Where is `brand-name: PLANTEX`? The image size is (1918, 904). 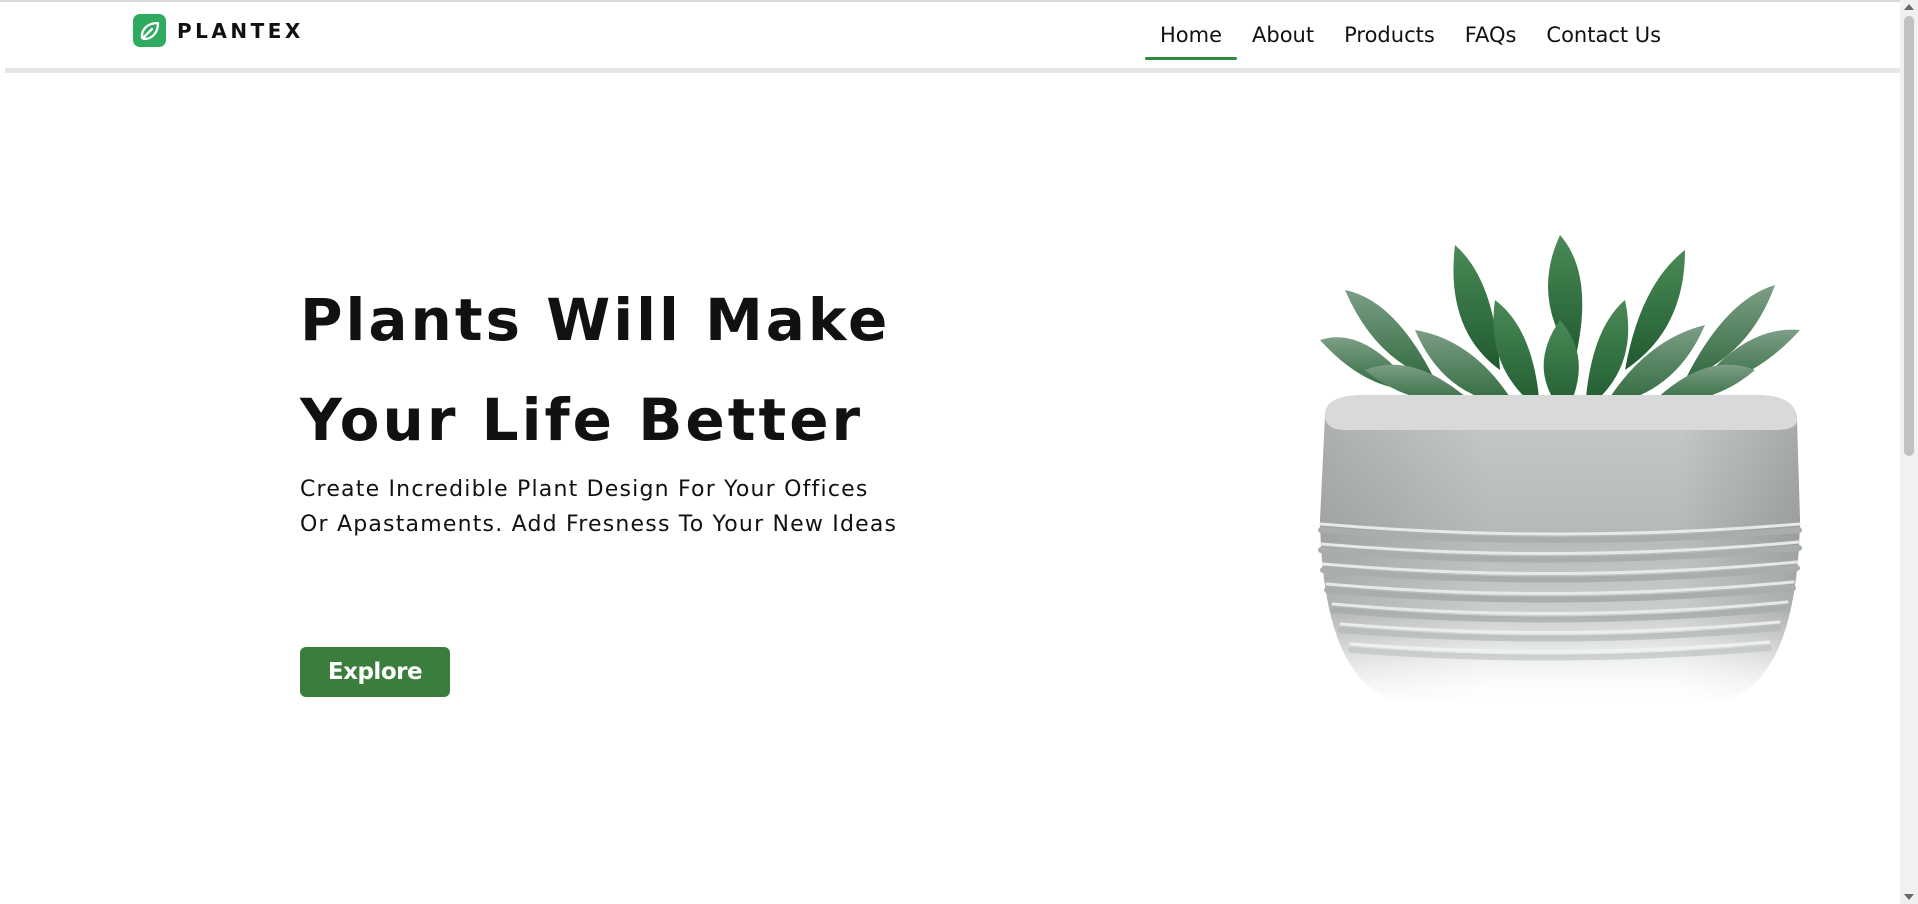 brand-name: PLANTEX is located at coordinates (240, 30).